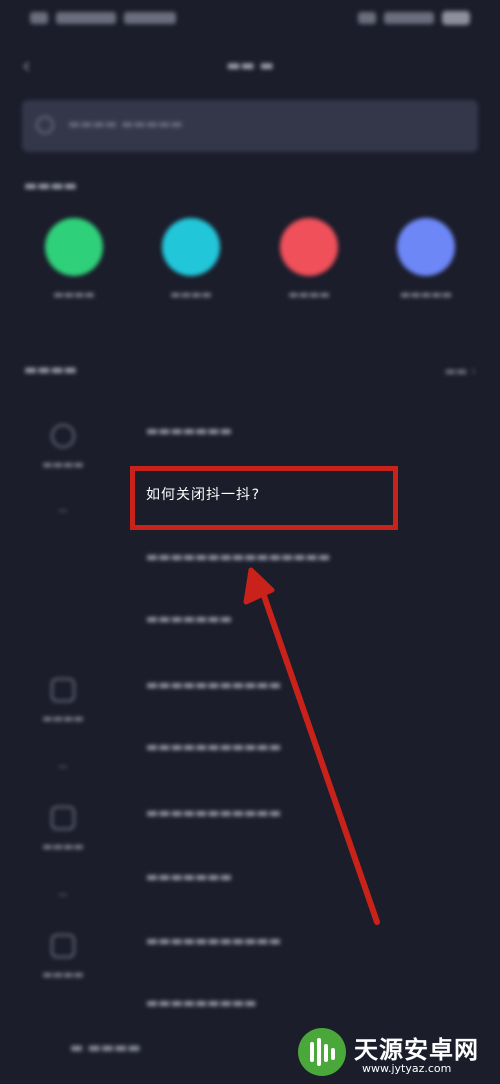 The height and width of the screenshot is (1084, 500). I want to click on watermark-logo-icon, so click(322, 1052).